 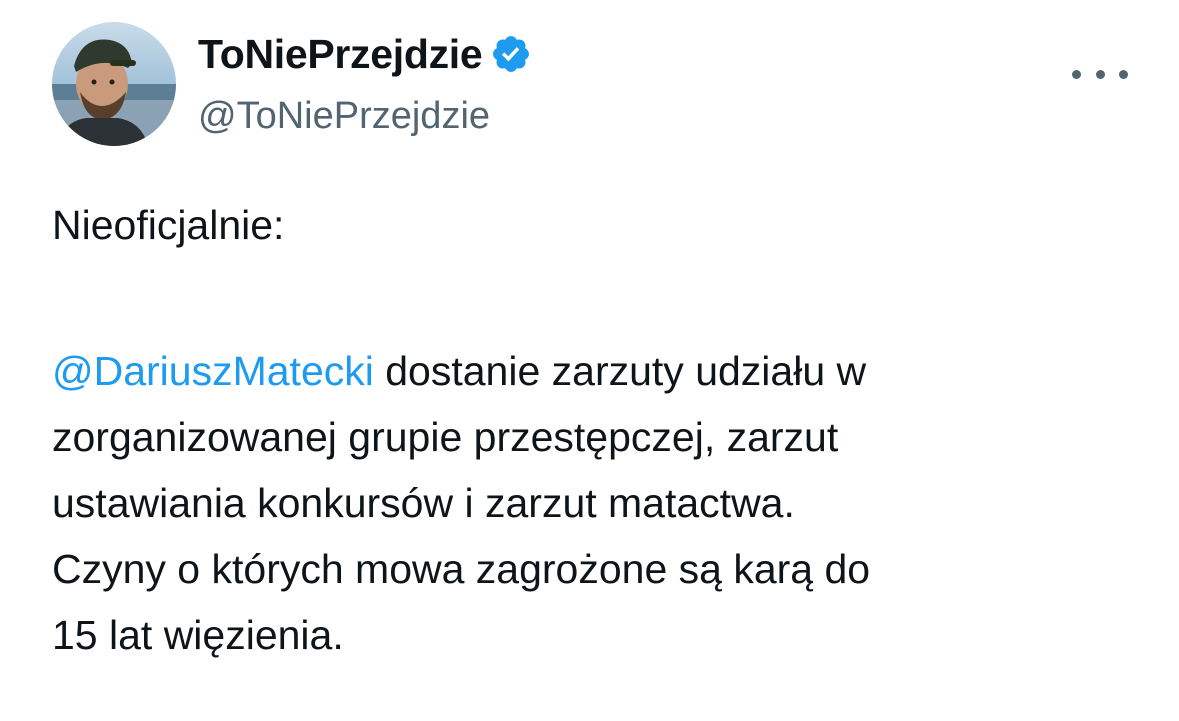 I want to click on verified-badge-icon, so click(x=511, y=54).